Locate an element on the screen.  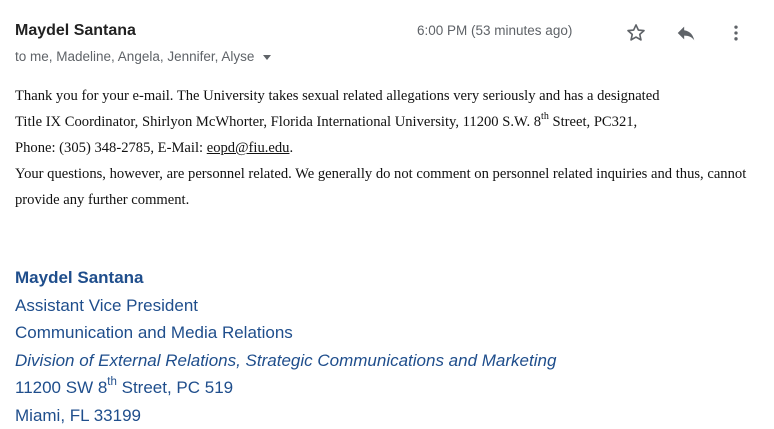
more-vertical-icon is located at coordinates (736, 33).